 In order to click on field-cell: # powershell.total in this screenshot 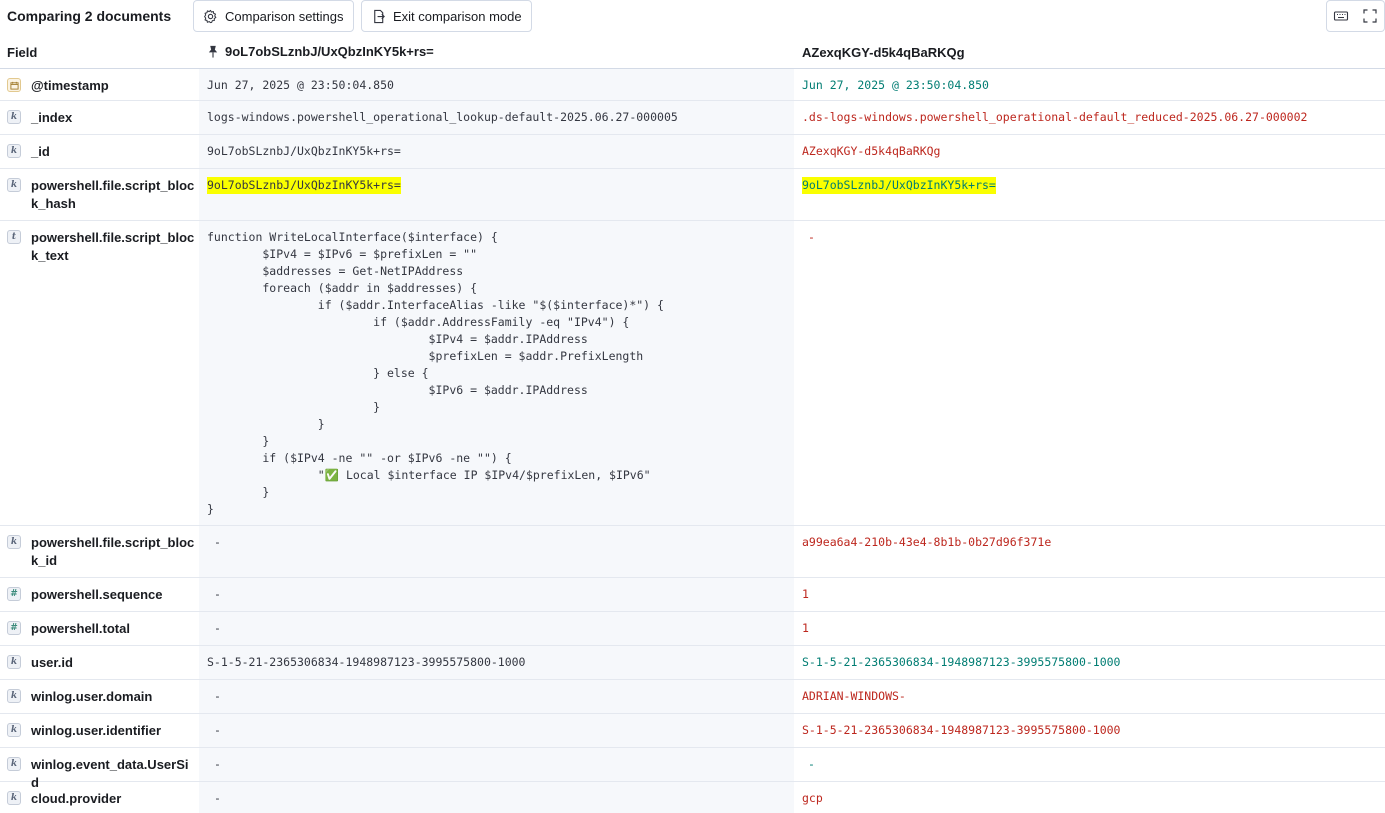, I will do `click(101, 629)`.